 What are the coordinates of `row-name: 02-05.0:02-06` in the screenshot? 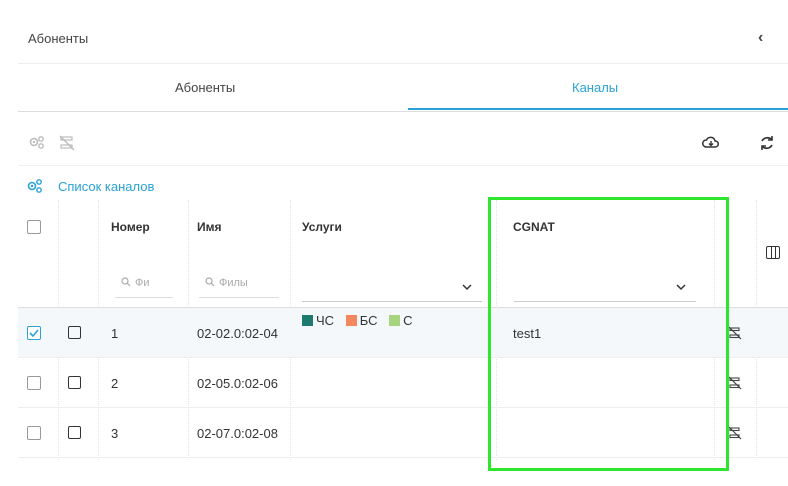 It's located at (237, 383).